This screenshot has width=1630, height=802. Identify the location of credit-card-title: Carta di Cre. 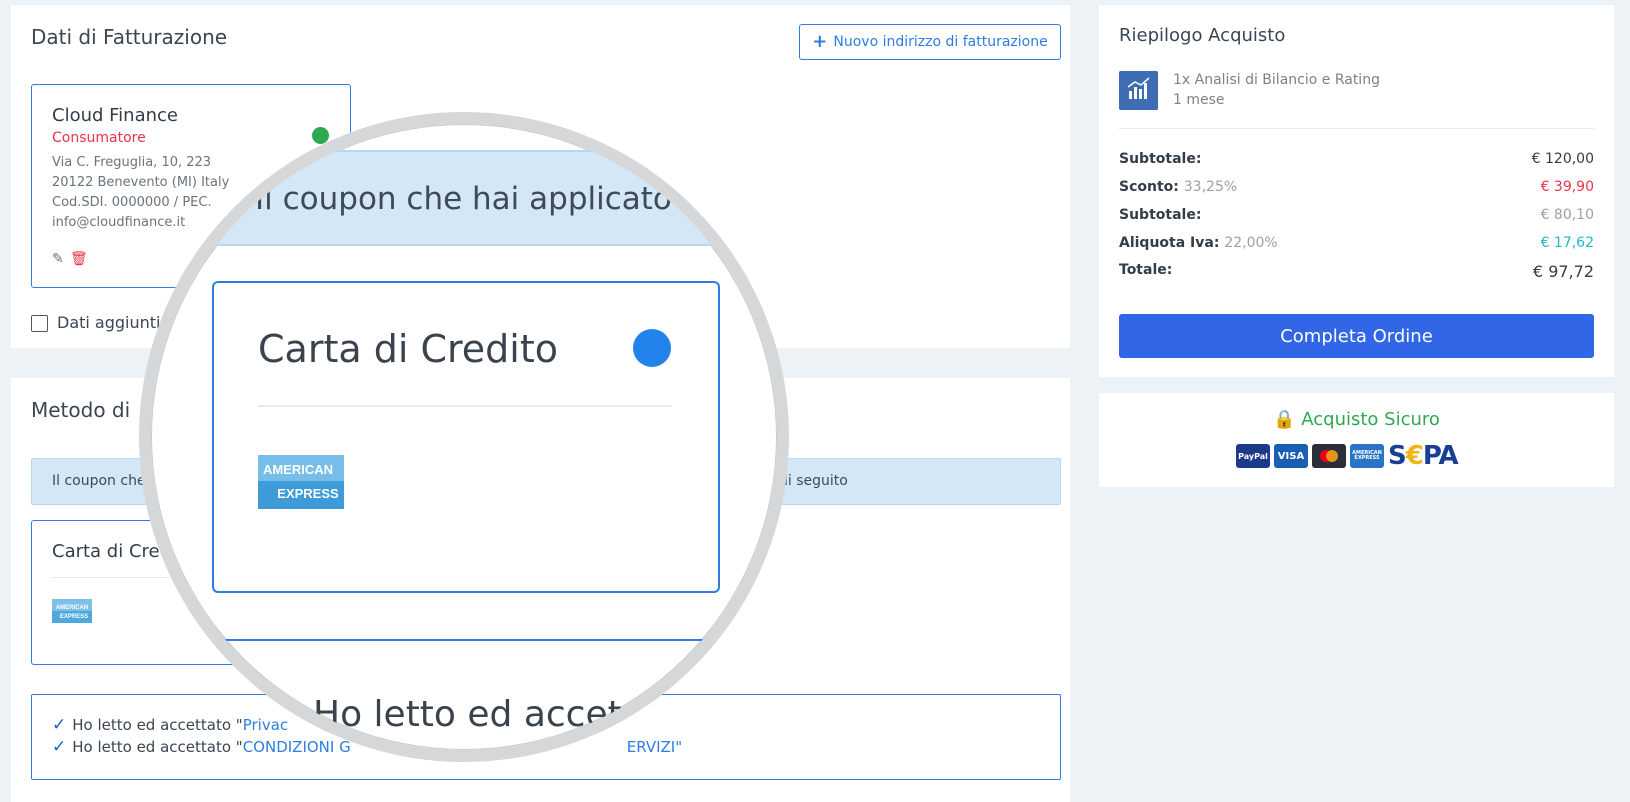
(106, 551).